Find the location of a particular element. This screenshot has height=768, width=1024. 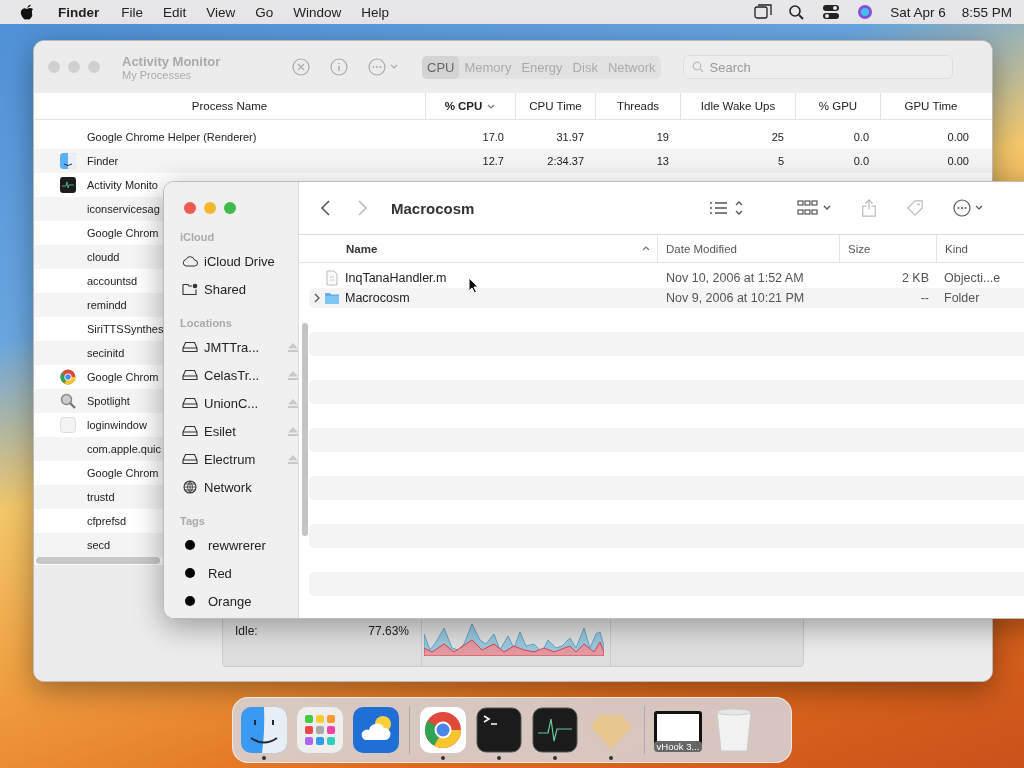

column-header: Threads is located at coordinates (638, 106).